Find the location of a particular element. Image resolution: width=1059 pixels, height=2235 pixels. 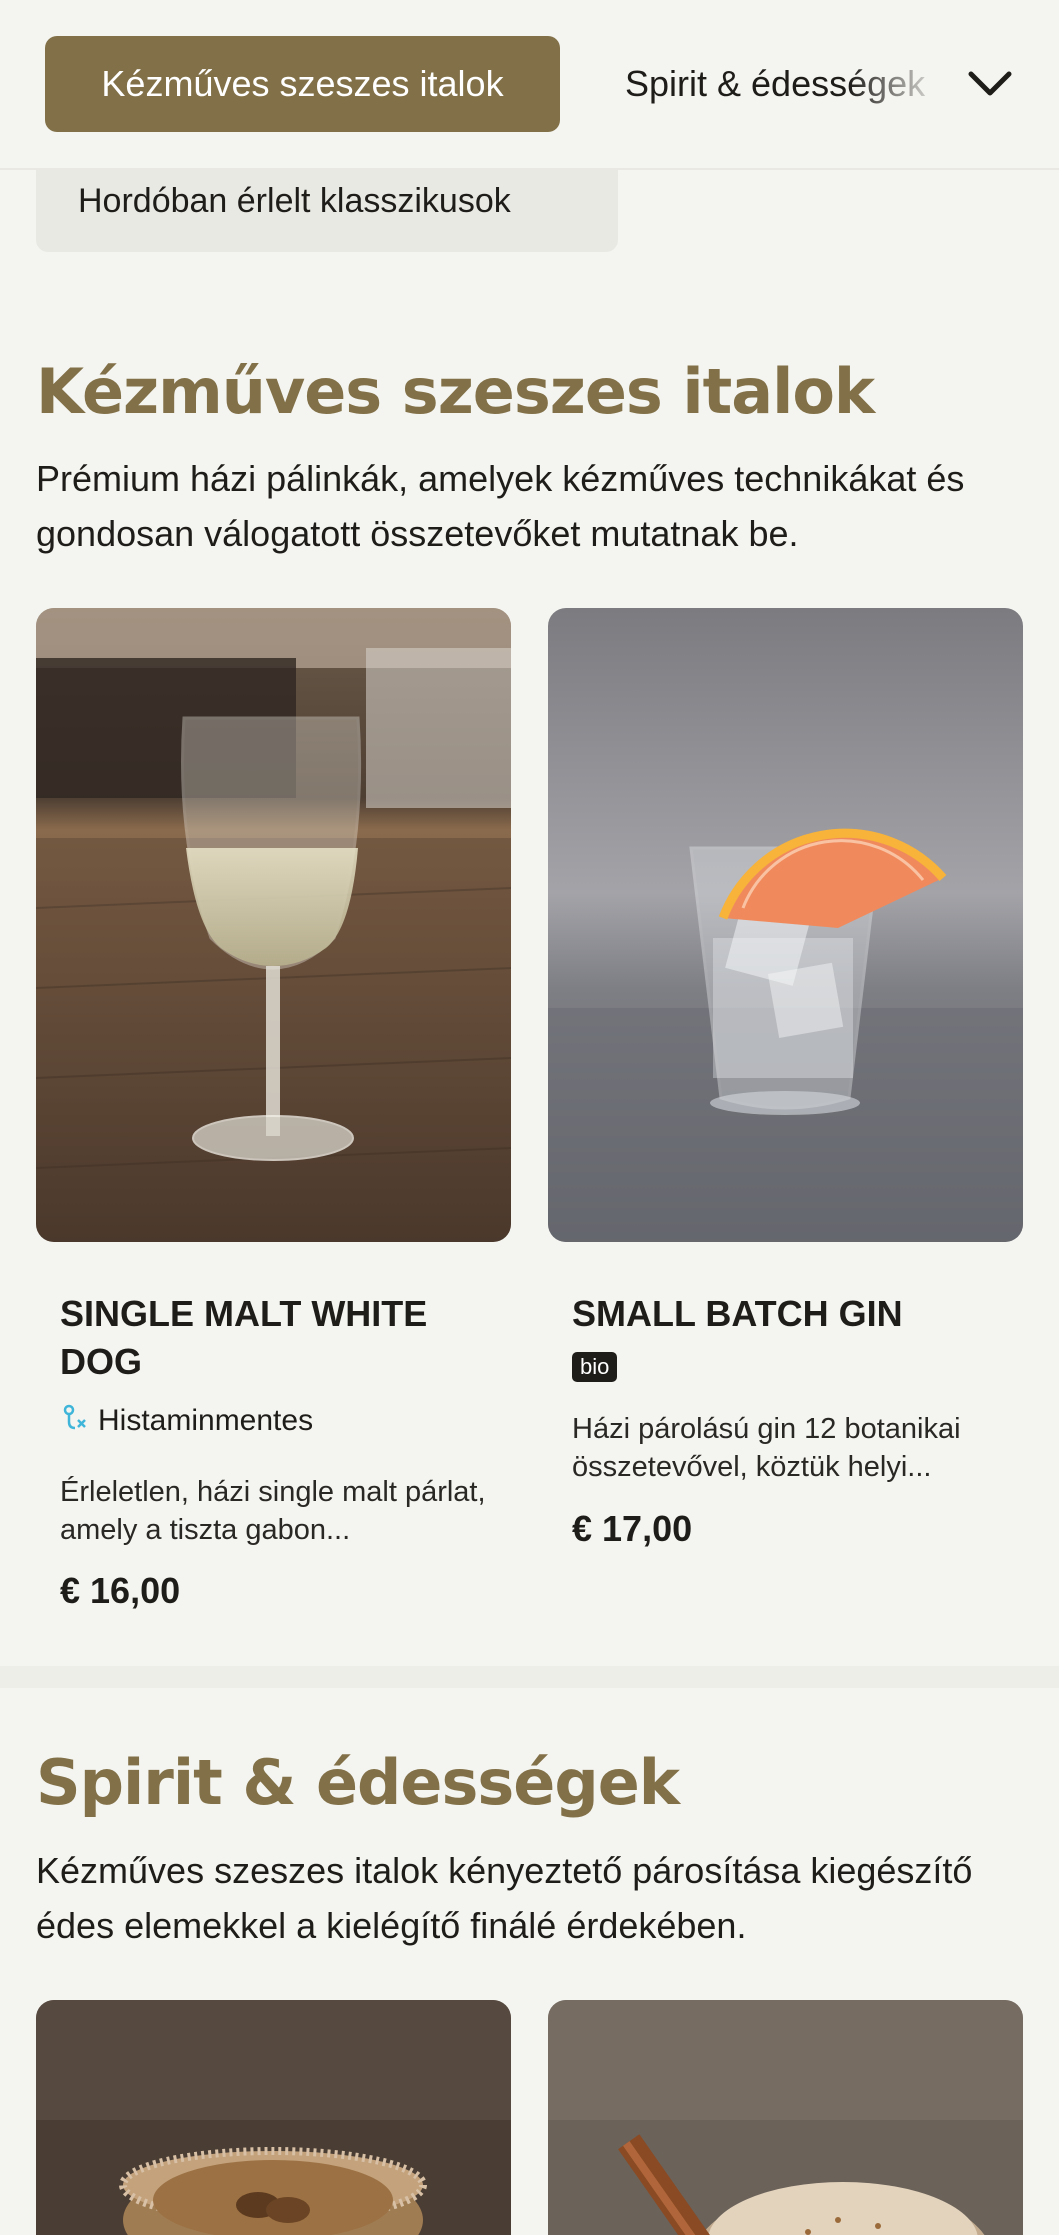

section-title: Spirit & édességek is located at coordinates (358, 1782).